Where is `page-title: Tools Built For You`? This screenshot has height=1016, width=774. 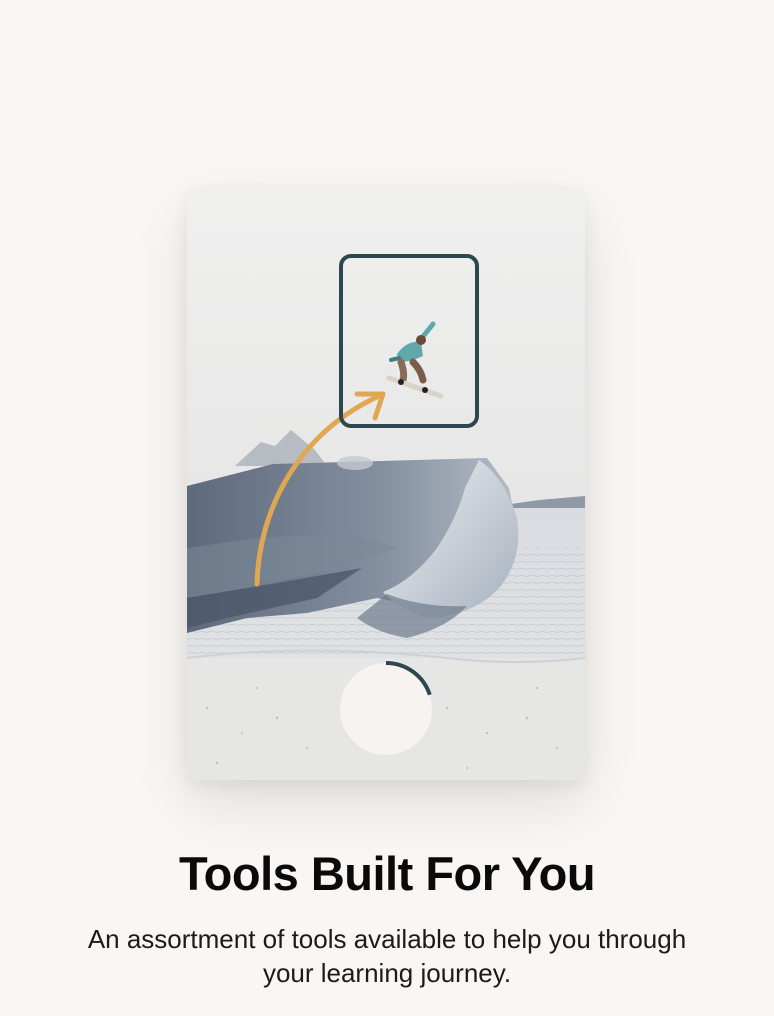 page-title: Tools Built For You is located at coordinates (387, 873).